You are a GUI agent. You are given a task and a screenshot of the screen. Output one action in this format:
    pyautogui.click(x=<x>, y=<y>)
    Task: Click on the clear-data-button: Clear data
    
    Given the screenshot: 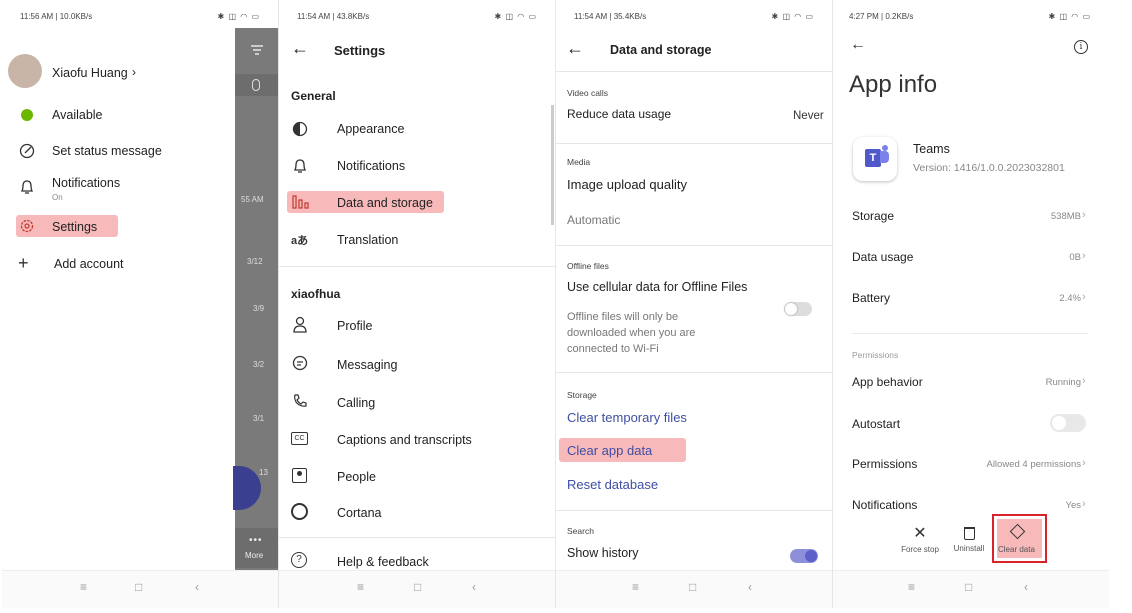 What is the action you would take?
    pyautogui.click(x=1019, y=538)
    